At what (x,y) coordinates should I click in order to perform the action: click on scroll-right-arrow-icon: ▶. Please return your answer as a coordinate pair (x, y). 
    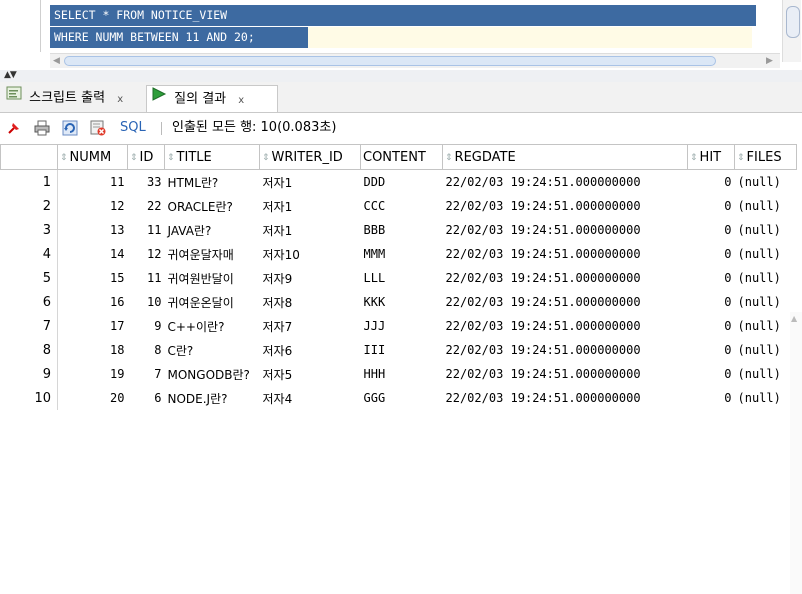
    Looking at the image, I should click on (769, 61).